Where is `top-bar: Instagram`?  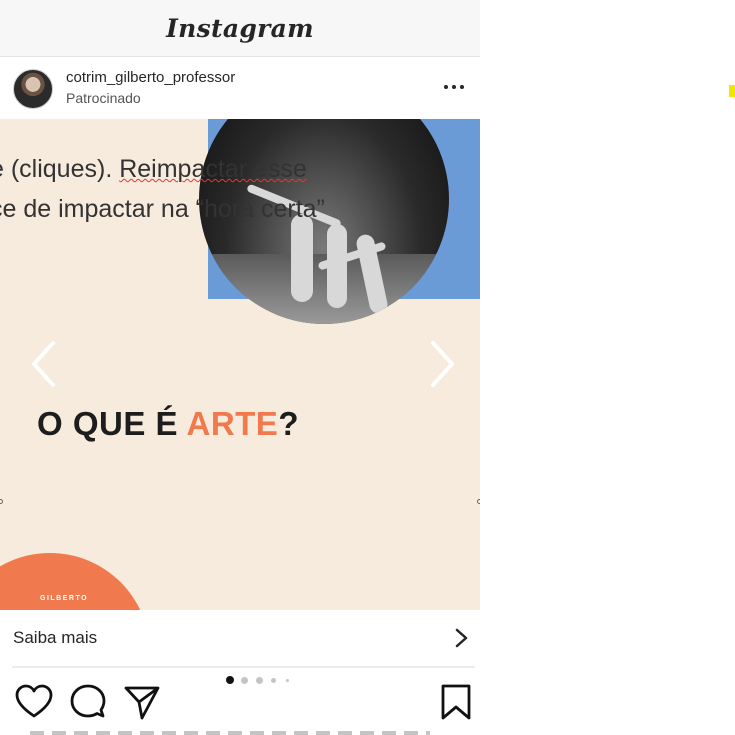 top-bar: Instagram is located at coordinates (240, 28).